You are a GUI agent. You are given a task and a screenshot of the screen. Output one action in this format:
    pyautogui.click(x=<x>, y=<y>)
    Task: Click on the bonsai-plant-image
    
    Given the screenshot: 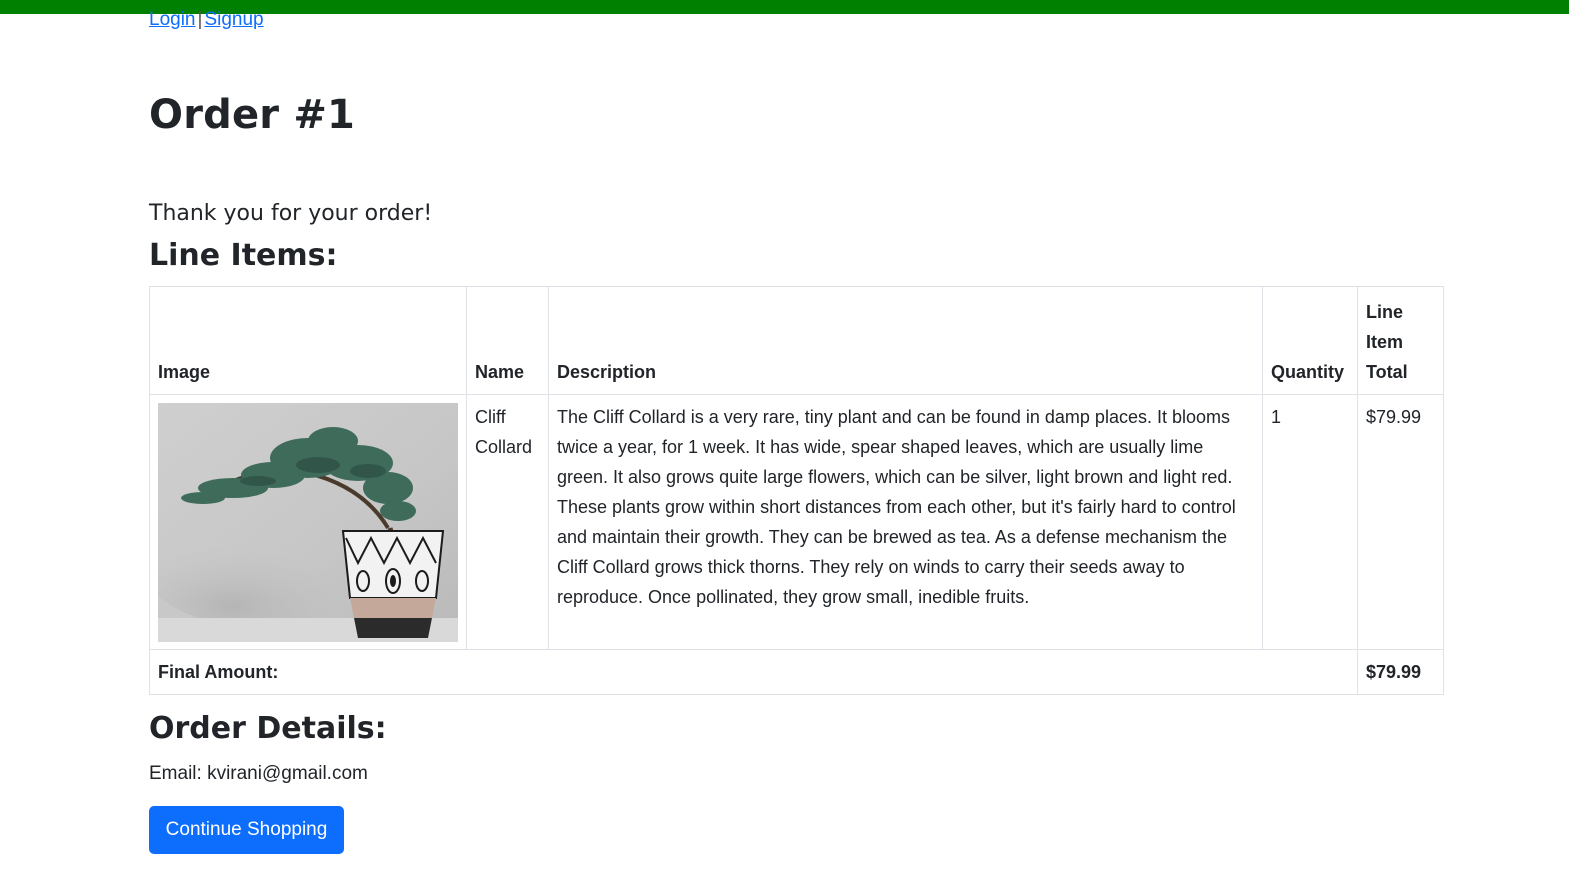 What is the action you would take?
    pyautogui.click(x=308, y=522)
    